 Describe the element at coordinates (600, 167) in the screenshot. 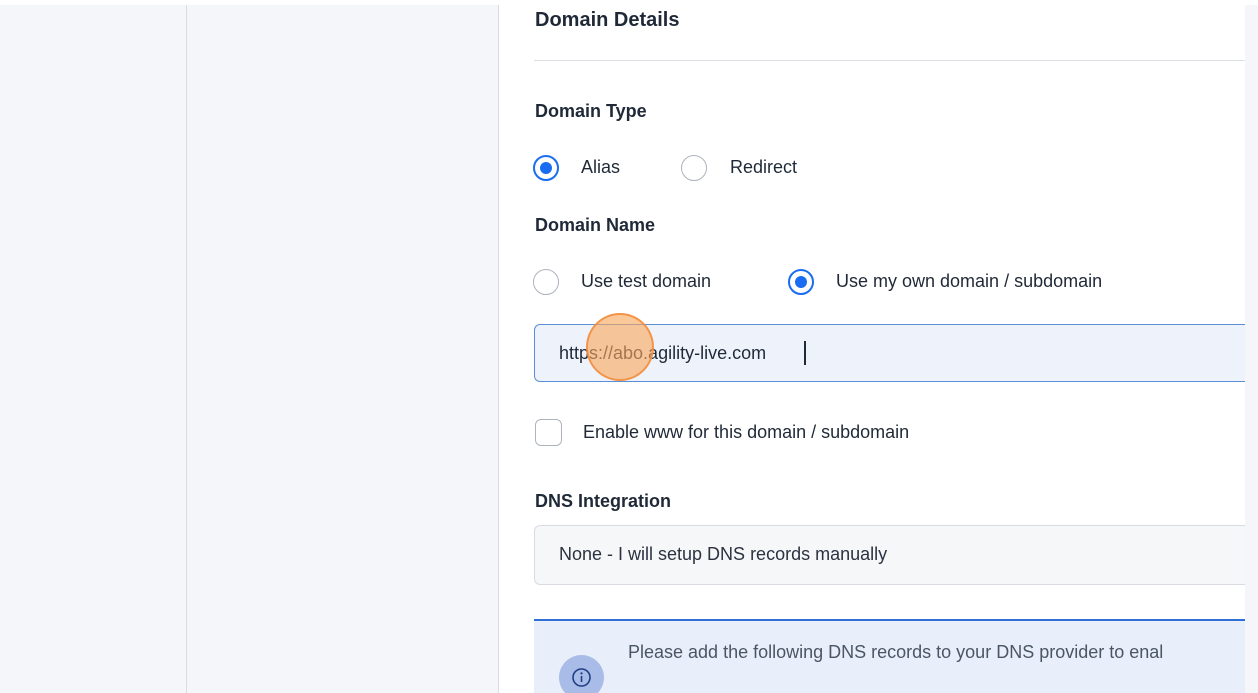

I see `domain-type-alias-label: Alias` at that location.